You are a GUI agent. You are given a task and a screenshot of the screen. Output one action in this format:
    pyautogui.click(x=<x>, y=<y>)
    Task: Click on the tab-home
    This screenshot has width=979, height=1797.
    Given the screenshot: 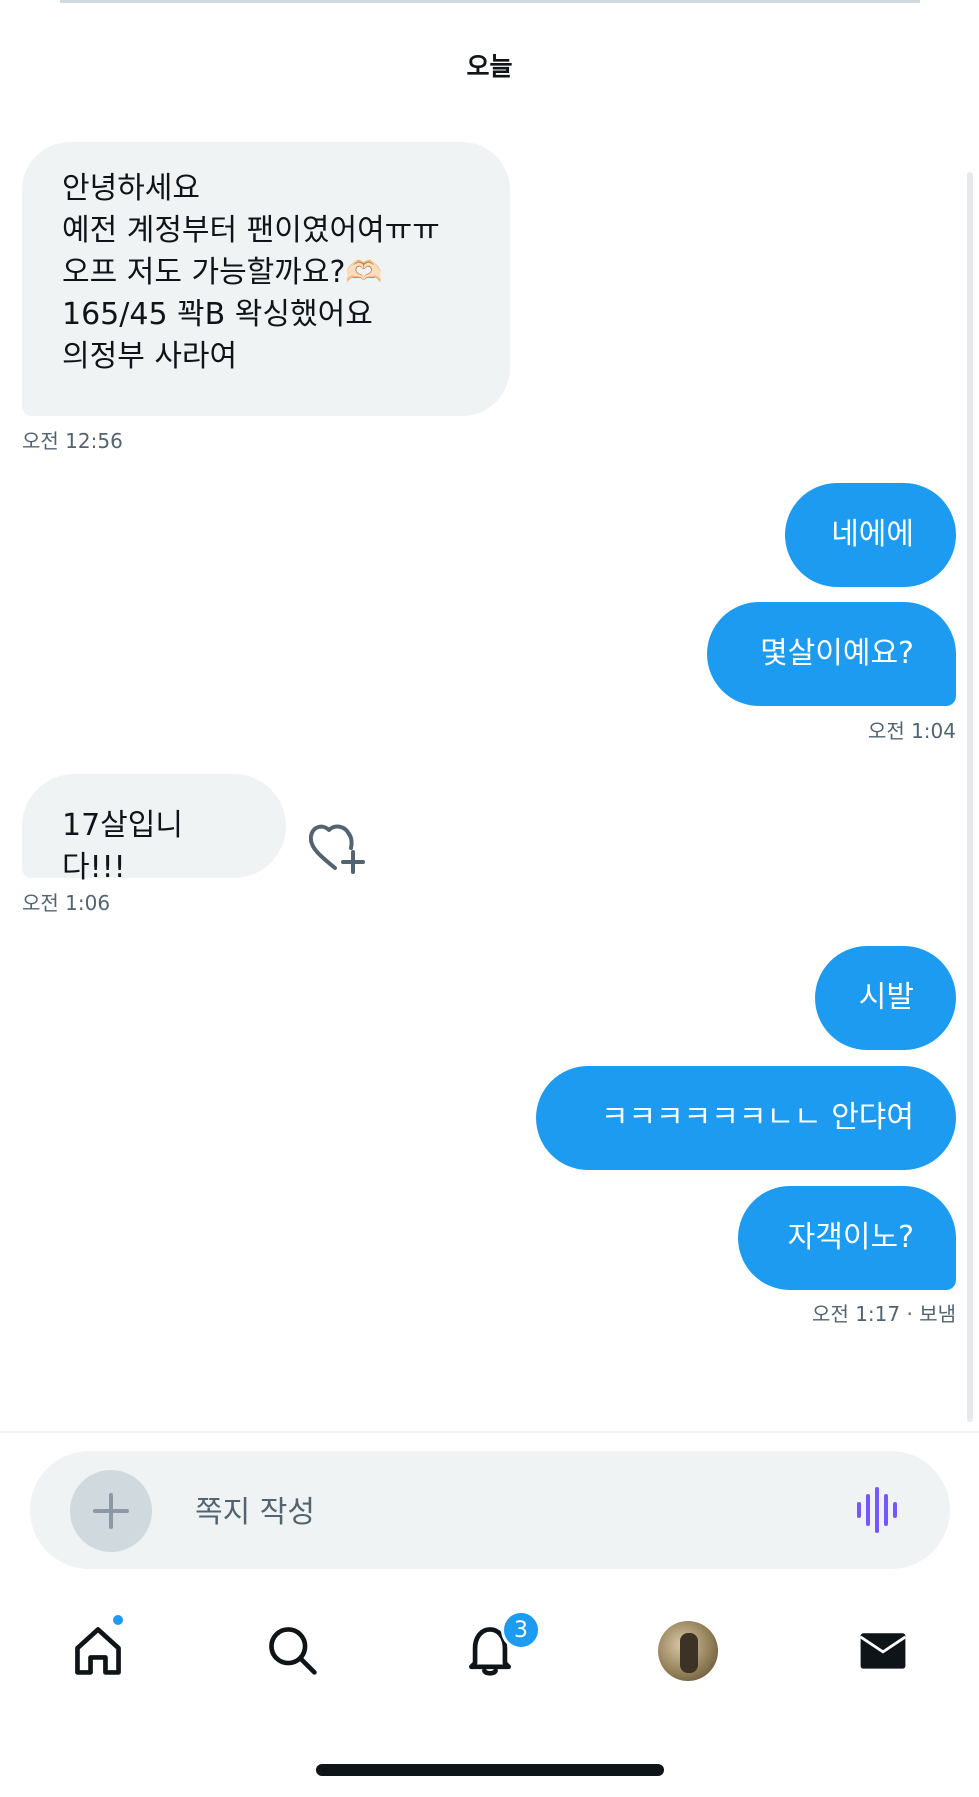 What is the action you would take?
    pyautogui.click(x=98, y=1650)
    